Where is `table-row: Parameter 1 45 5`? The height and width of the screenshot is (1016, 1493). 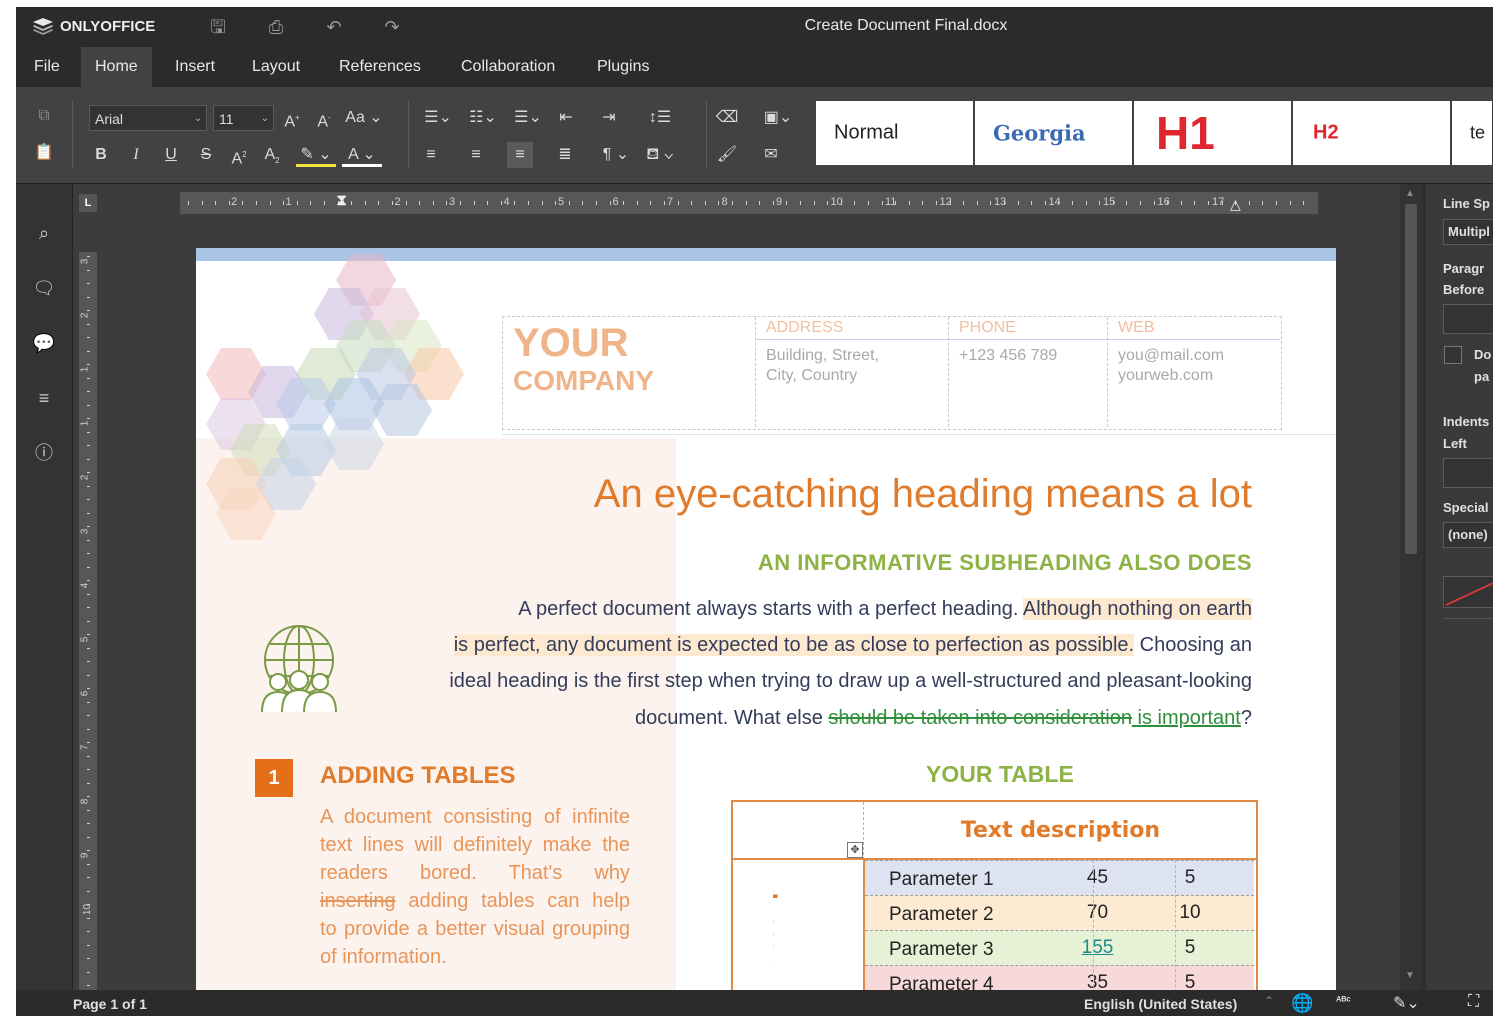
table-row: Parameter 1 45 5 is located at coordinates (1059, 878).